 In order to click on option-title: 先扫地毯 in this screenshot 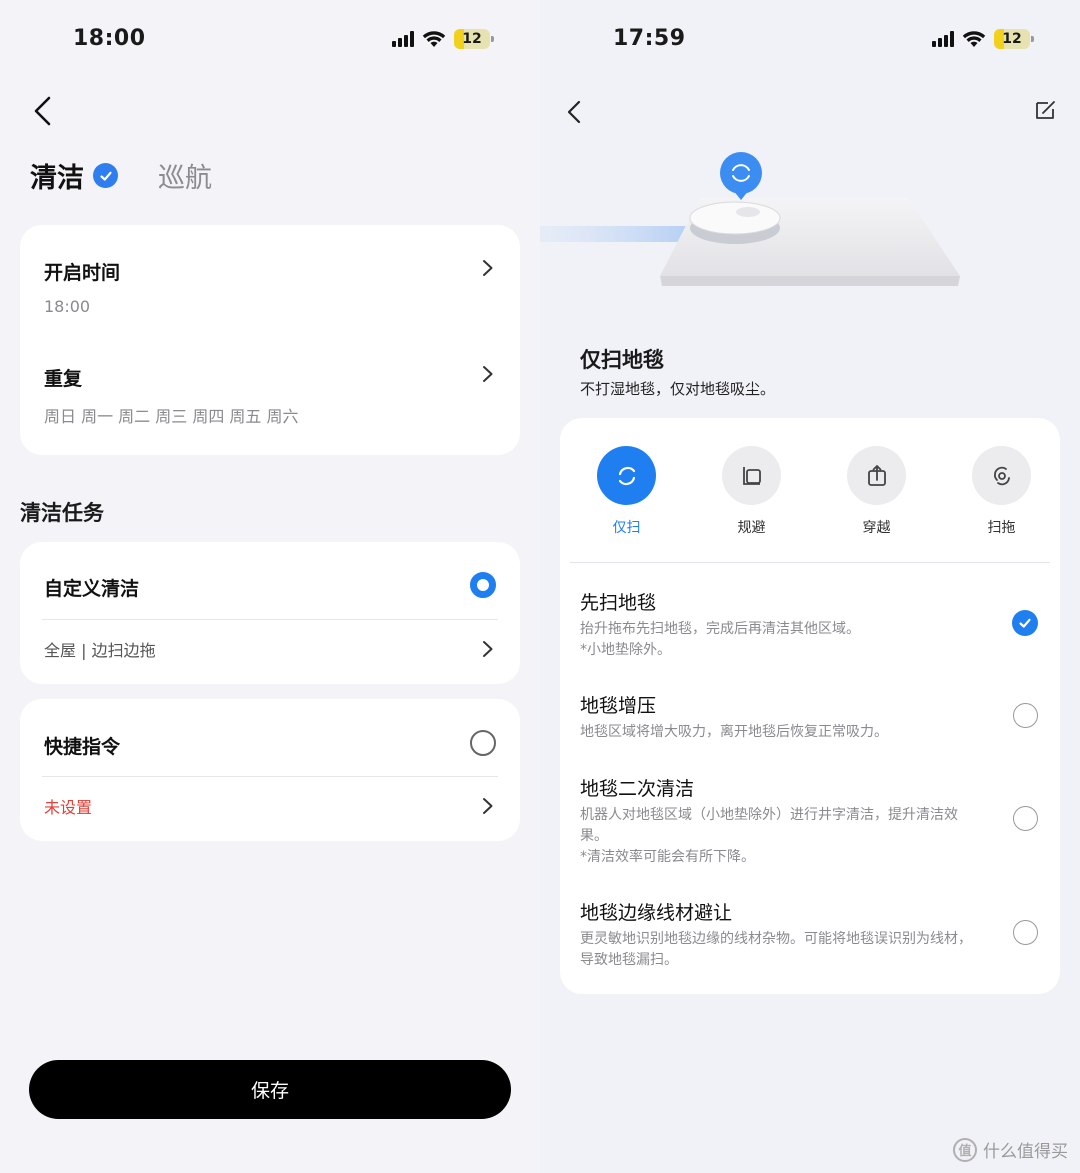, I will do `click(618, 603)`.